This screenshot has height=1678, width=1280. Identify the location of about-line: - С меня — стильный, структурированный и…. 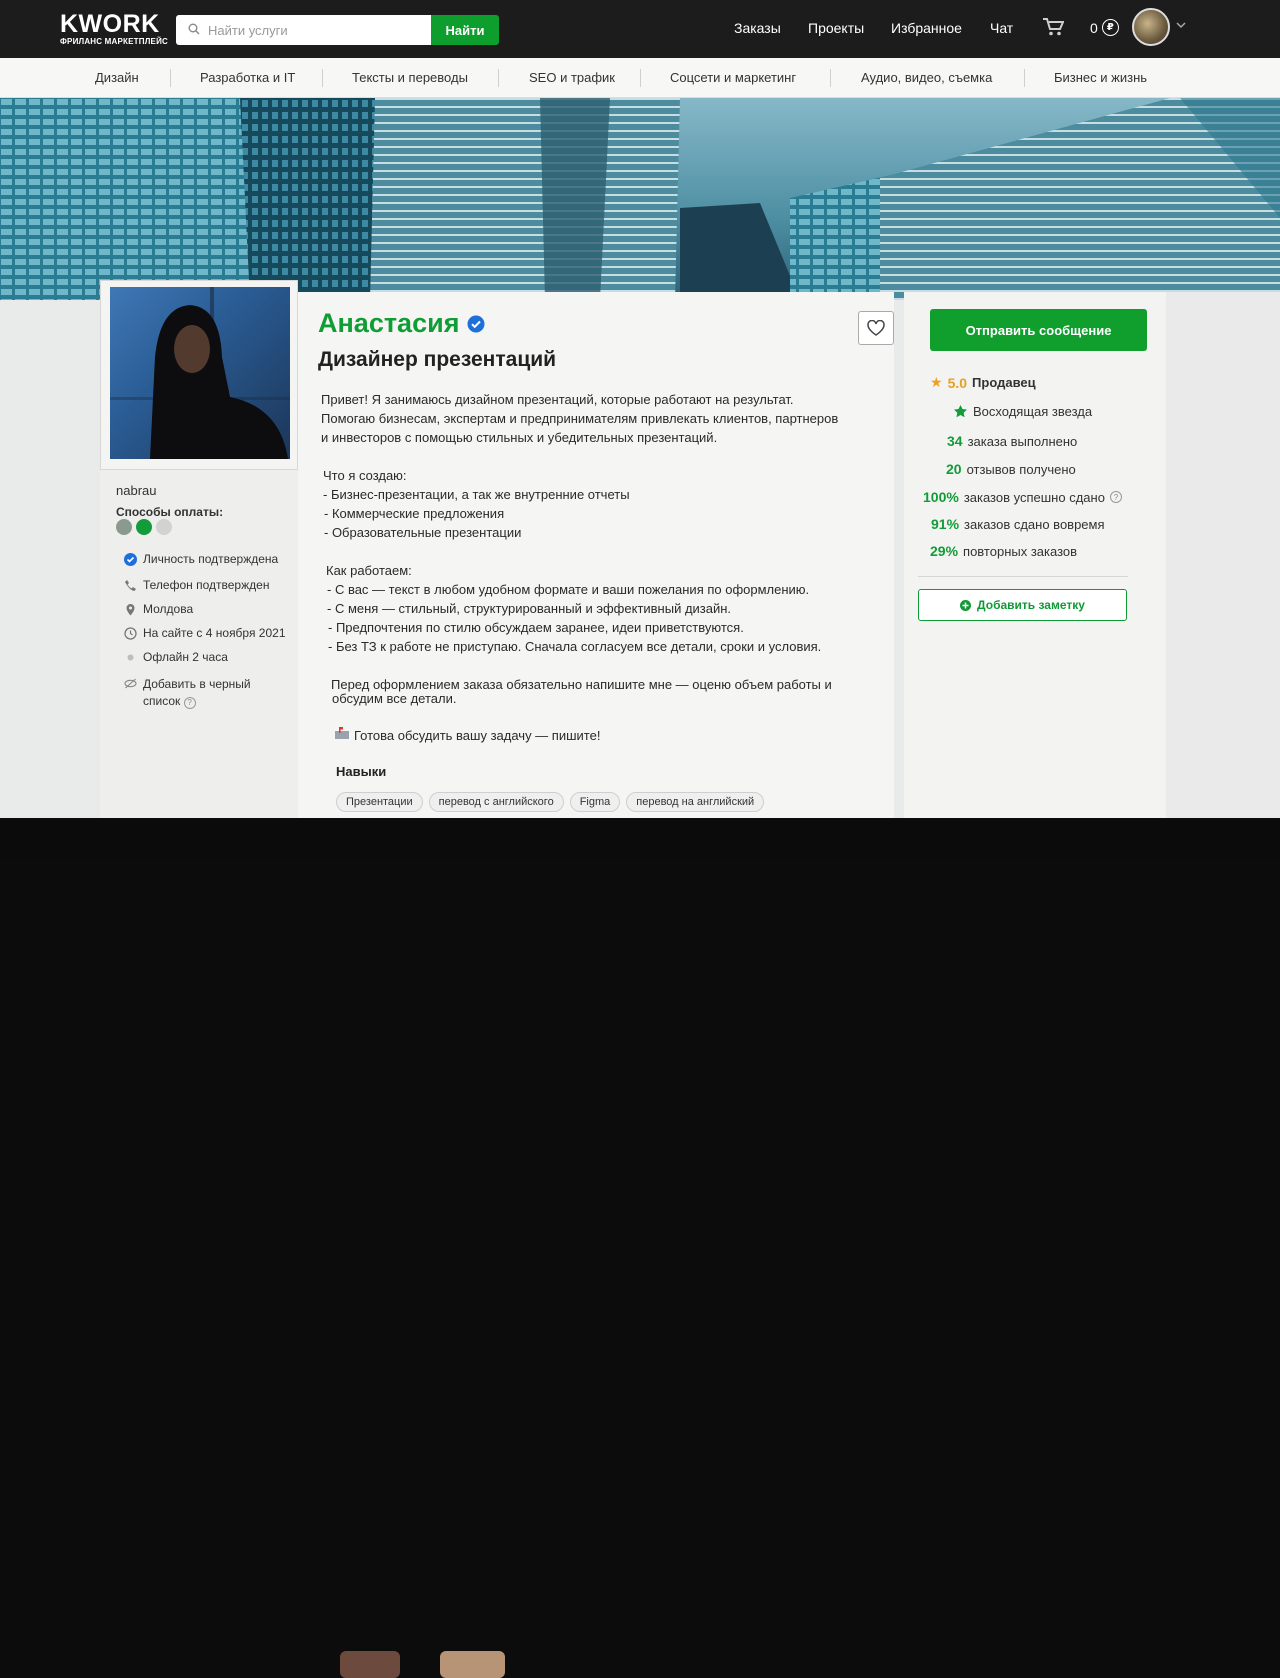
(529, 608).